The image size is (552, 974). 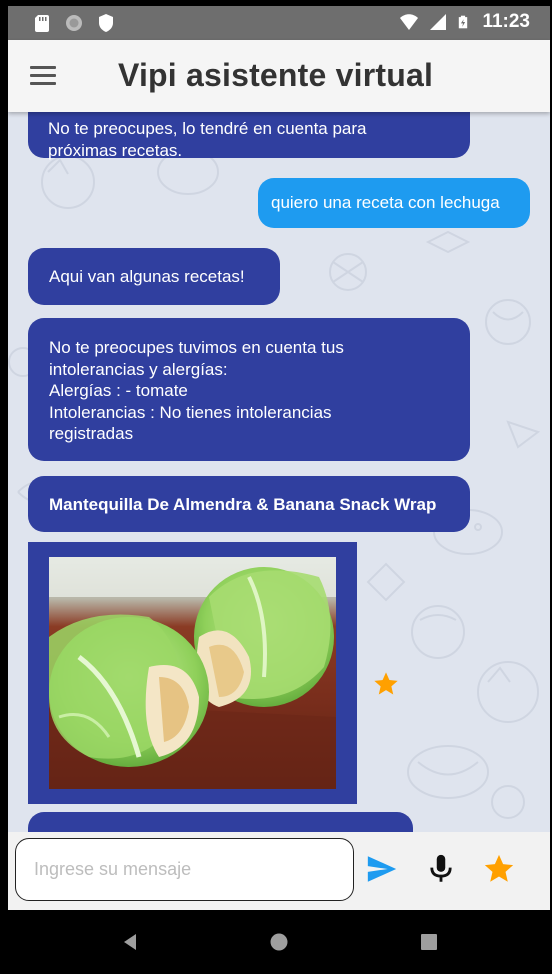 What do you see at coordinates (106, 23) in the screenshot?
I see `shield-icon` at bounding box center [106, 23].